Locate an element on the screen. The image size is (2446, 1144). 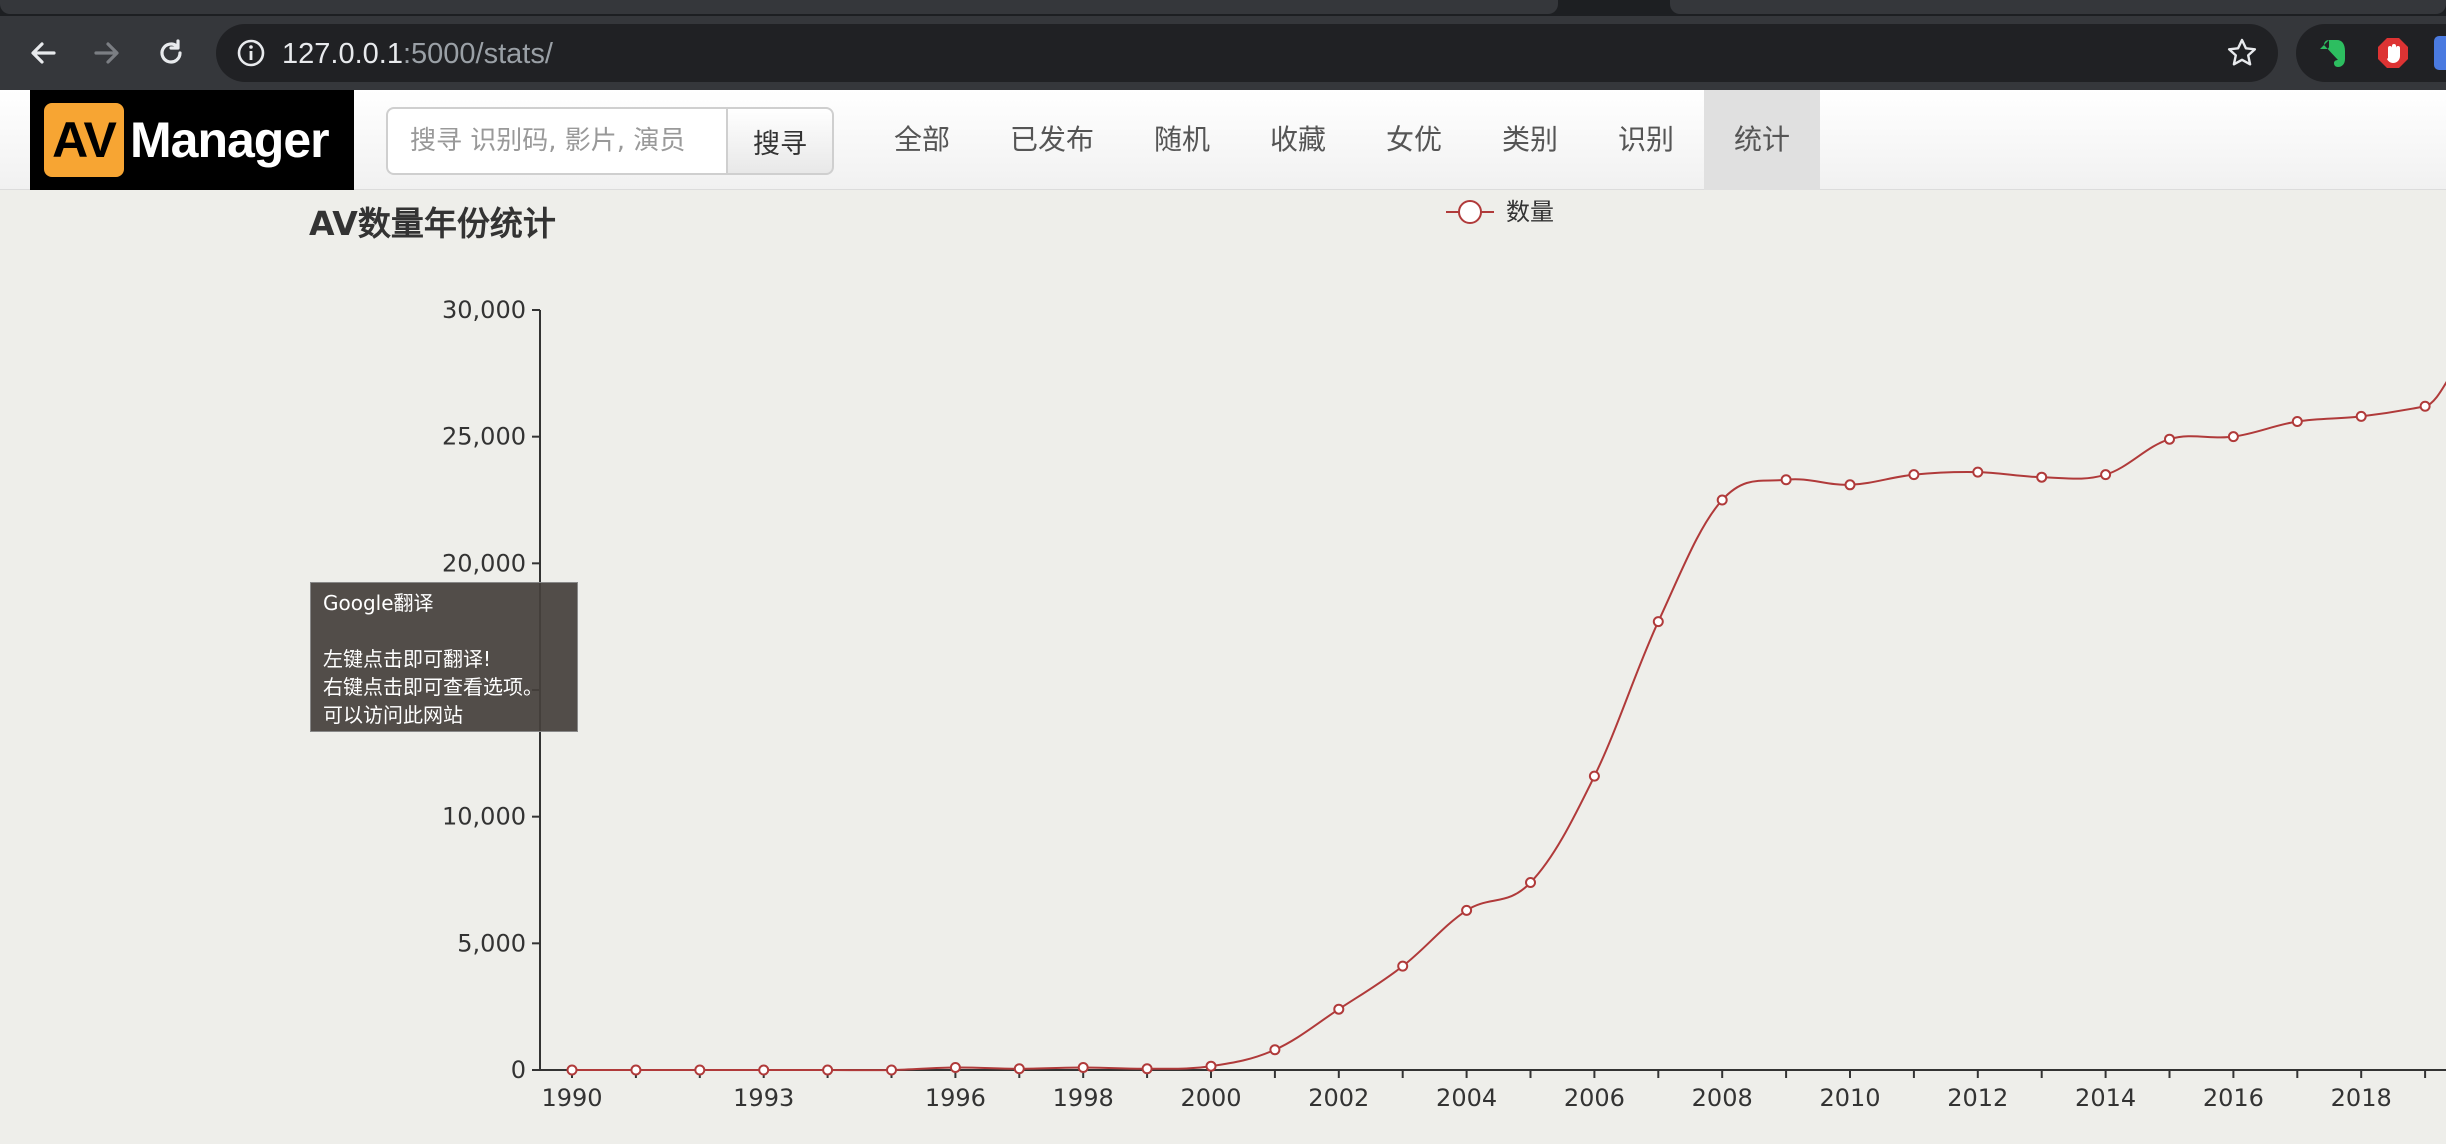
brand-badge: AV is located at coordinates (84, 140).